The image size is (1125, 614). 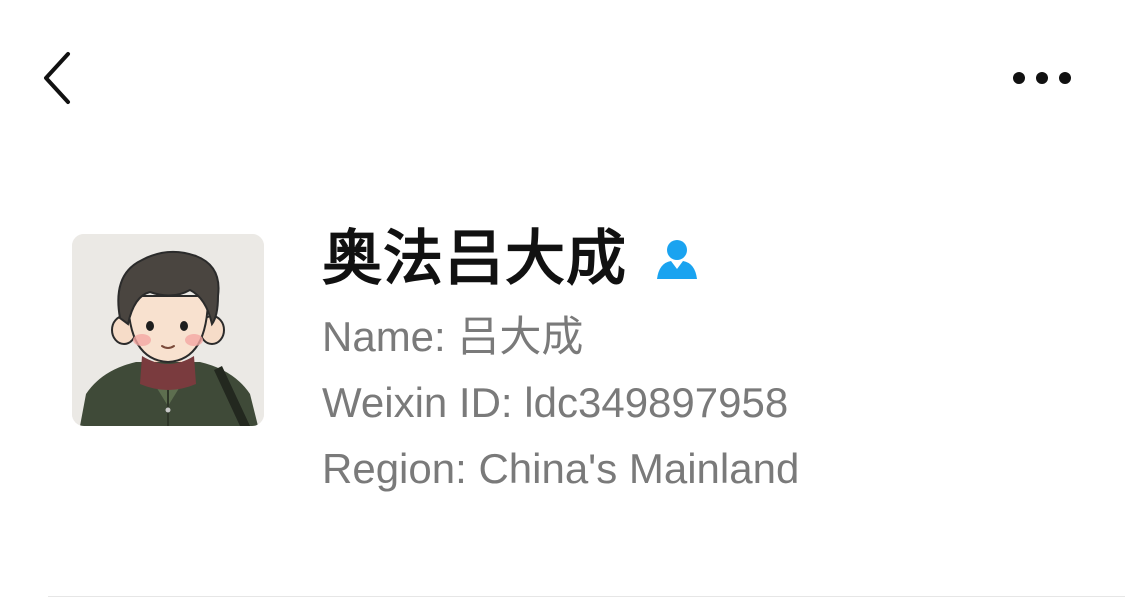 I want to click on avatar, so click(x=168, y=330).